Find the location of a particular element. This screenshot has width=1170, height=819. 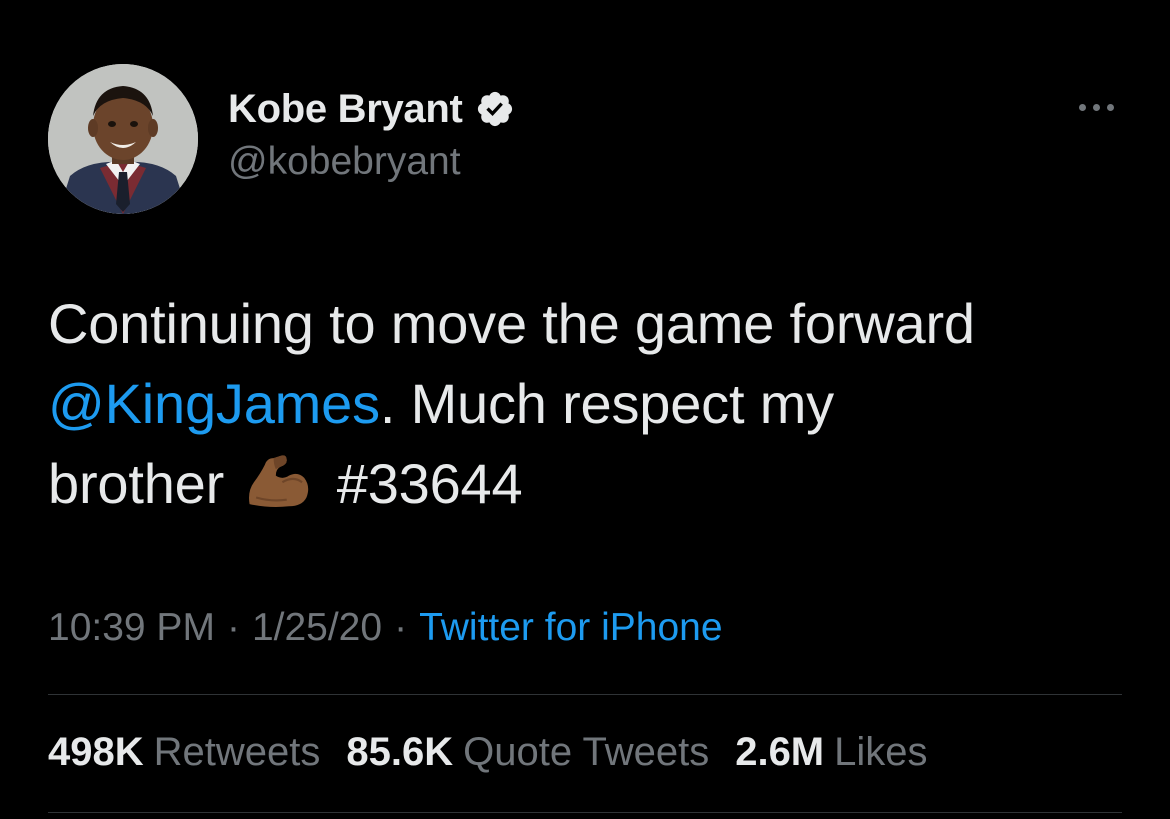

mention-link: @KingJames is located at coordinates (214, 403).